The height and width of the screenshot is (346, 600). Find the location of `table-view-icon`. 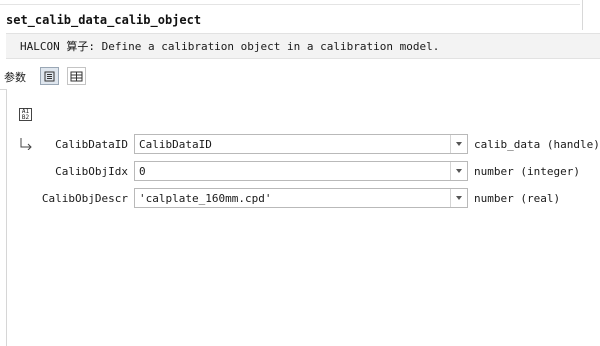

table-view-icon is located at coordinates (76, 76).